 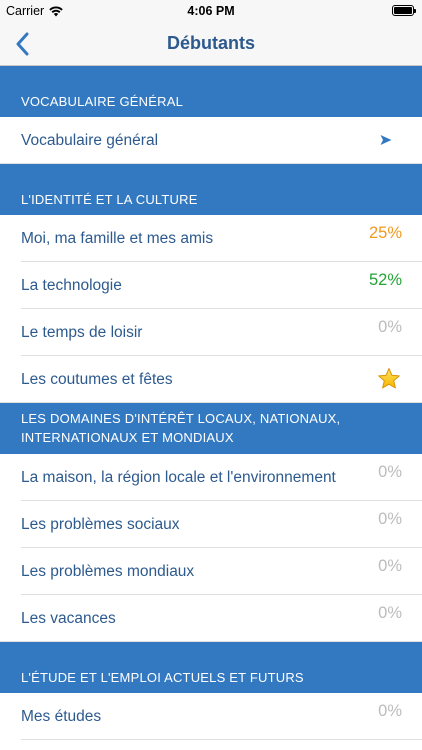 What do you see at coordinates (102, 101) in the screenshot?
I see `section-title: VOCABULAIRE GÉNÉRAL` at bounding box center [102, 101].